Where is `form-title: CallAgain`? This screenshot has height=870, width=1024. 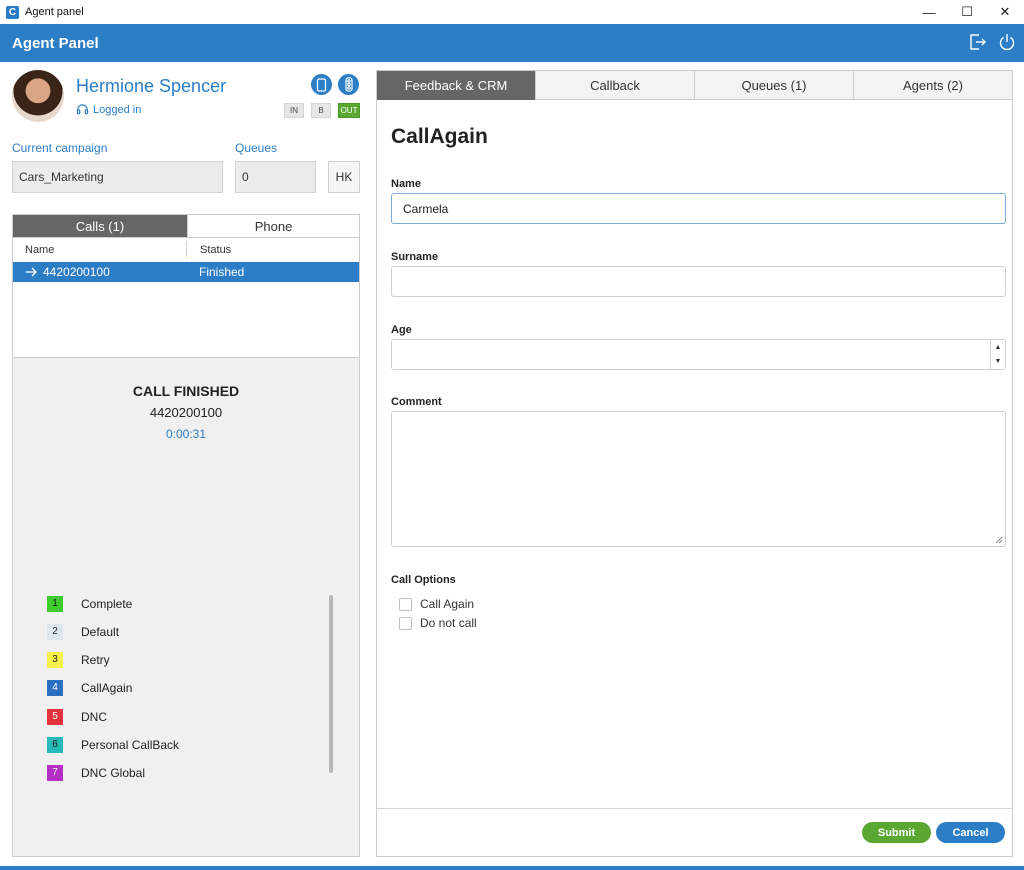 form-title: CallAgain is located at coordinates (439, 136).